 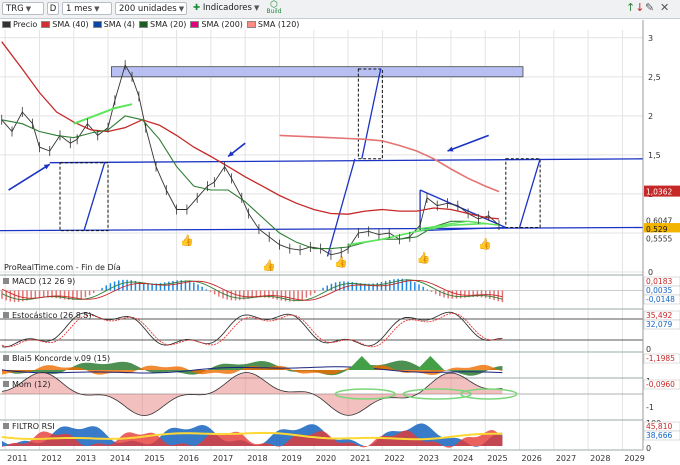 I want to click on indicator-value: -1,1985, so click(x=660, y=358).